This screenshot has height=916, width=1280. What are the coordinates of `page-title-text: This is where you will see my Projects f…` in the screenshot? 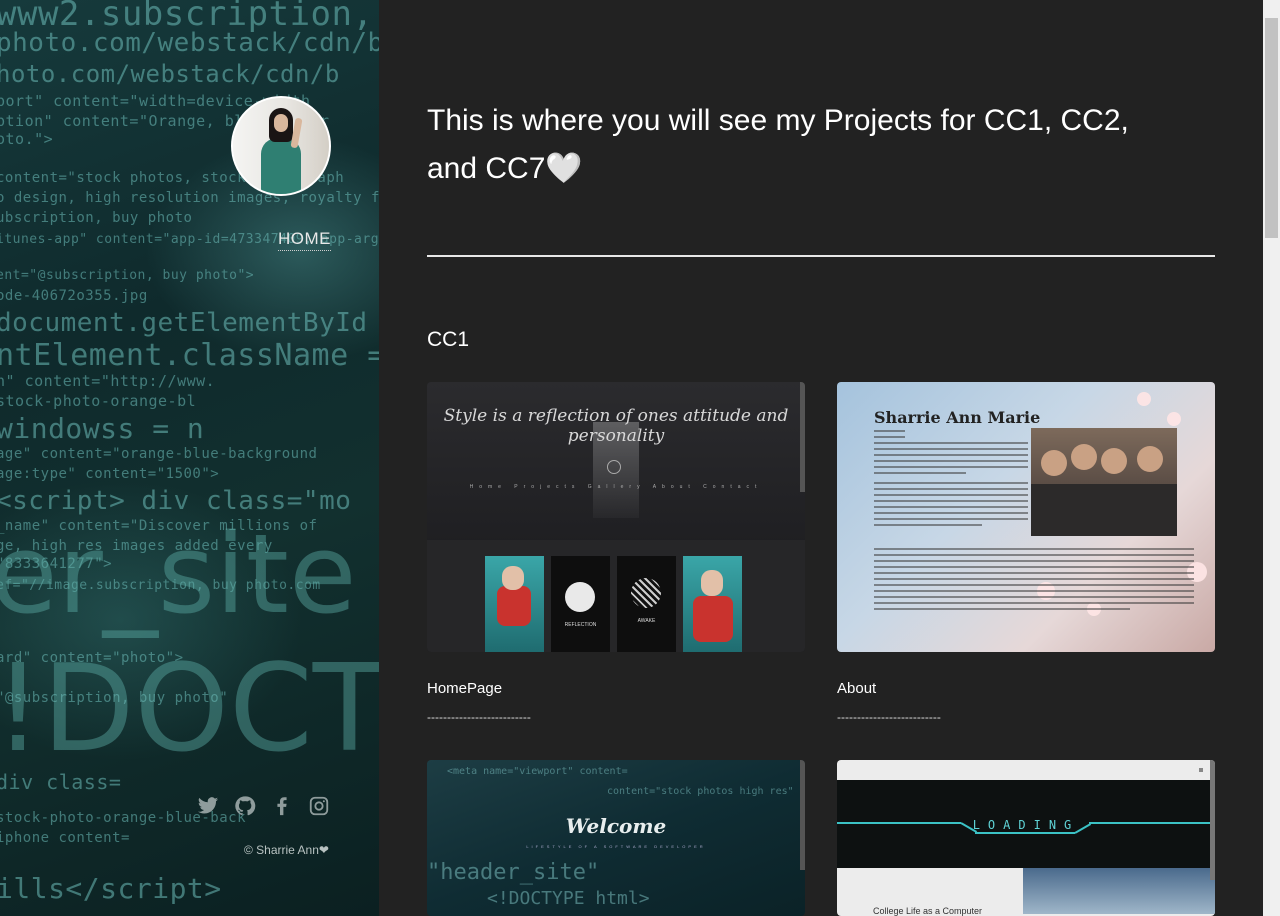 It's located at (778, 144).